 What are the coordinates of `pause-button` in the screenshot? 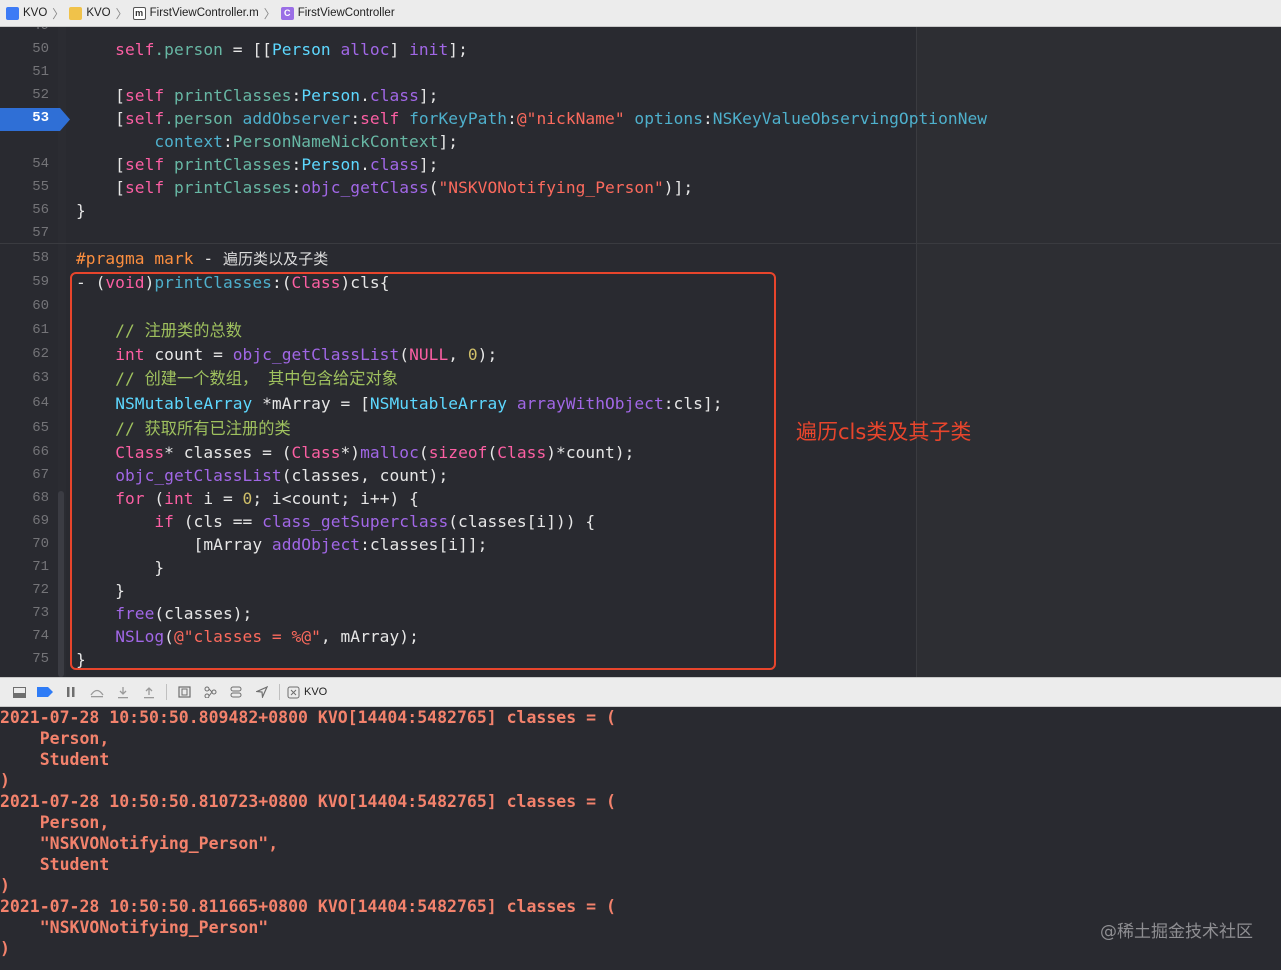 It's located at (71, 692).